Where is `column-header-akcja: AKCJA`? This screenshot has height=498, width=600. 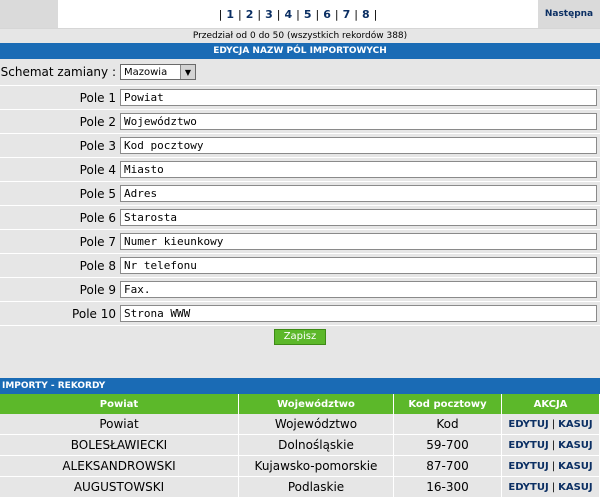 column-header-akcja: AKCJA is located at coordinates (550, 404).